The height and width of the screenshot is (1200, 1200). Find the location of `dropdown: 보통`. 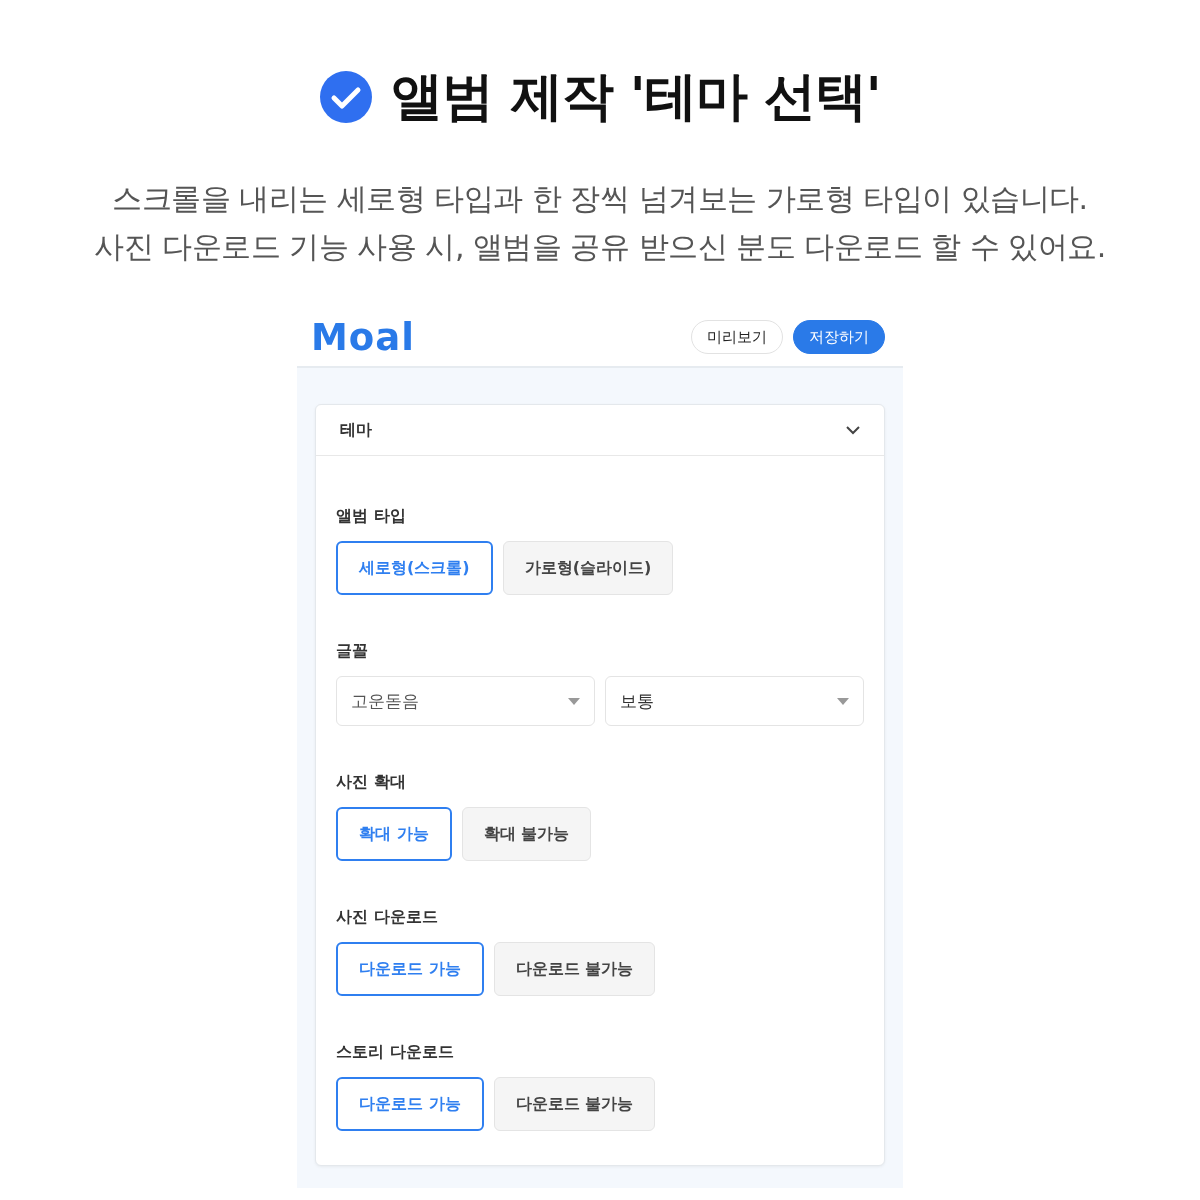

dropdown: 보통 is located at coordinates (734, 701).